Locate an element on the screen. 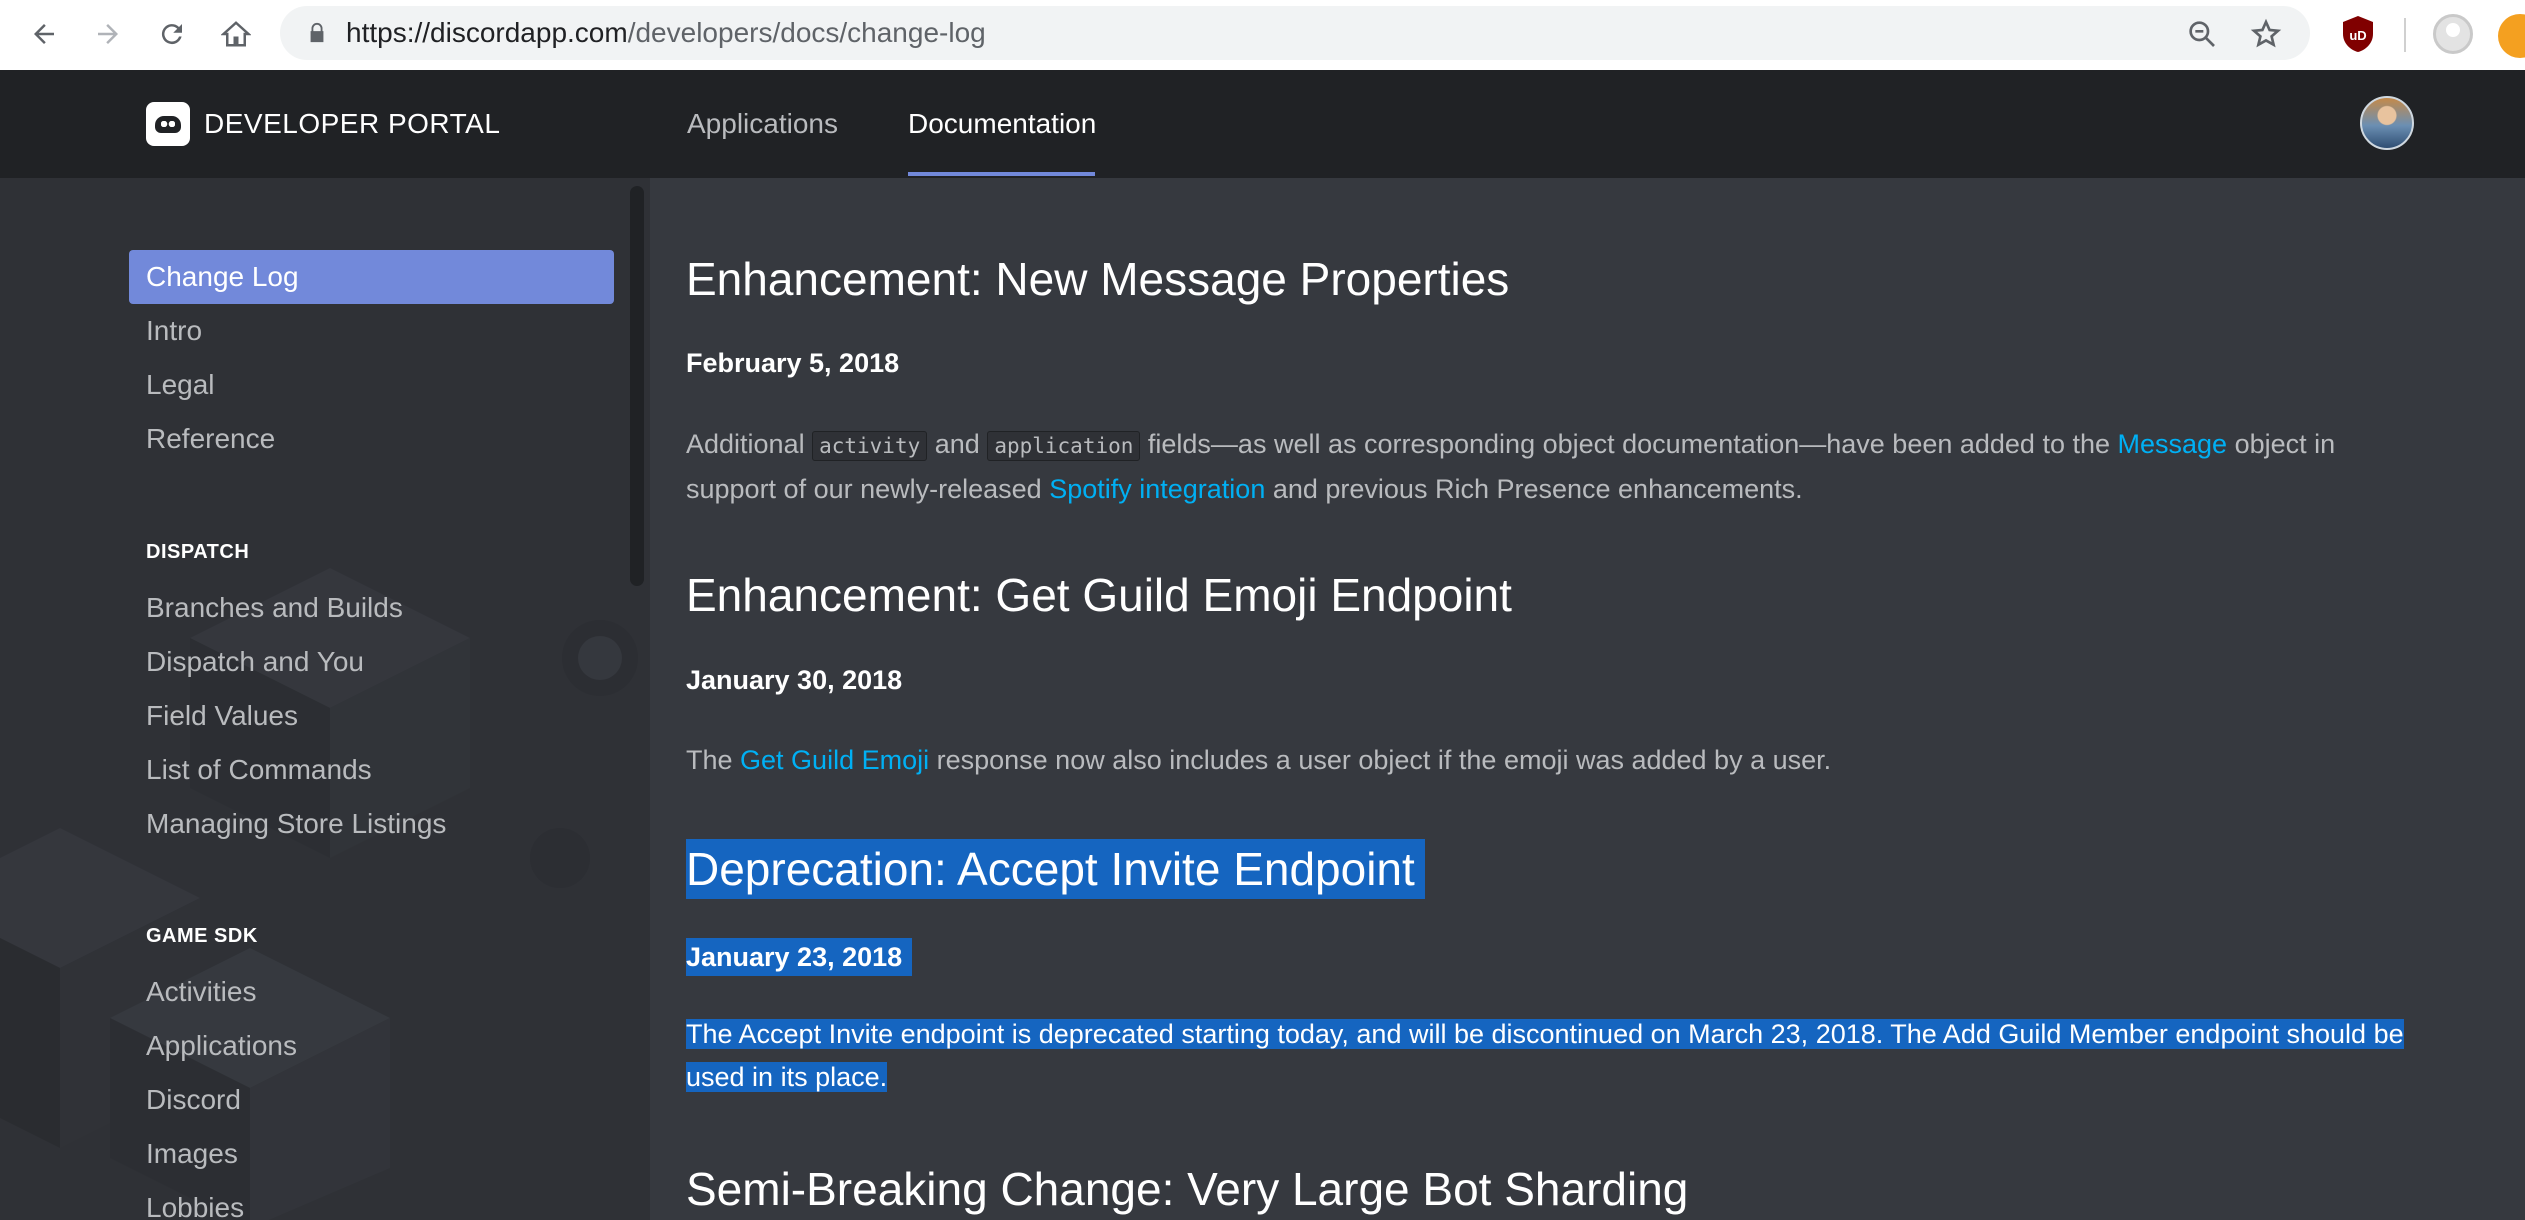  active-nav-indicator is located at coordinates (1001, 174).